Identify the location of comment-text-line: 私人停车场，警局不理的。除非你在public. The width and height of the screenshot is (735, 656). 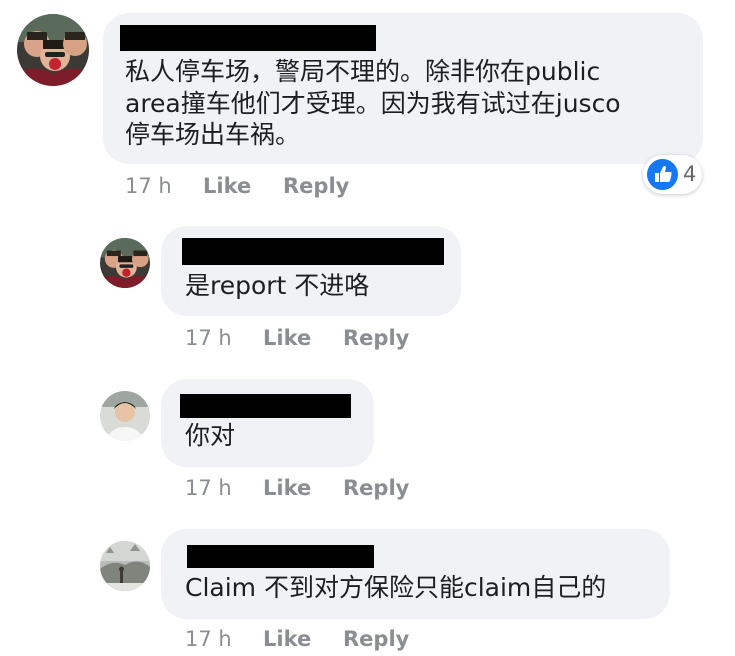
(363, 71).